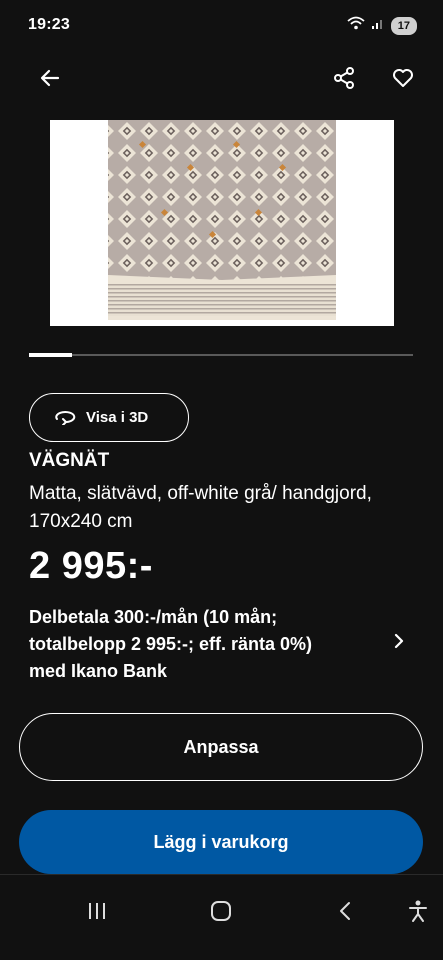 This screenshot has width=443, height=960. I want to click on image-carousel-indicator, so click(221, 355).